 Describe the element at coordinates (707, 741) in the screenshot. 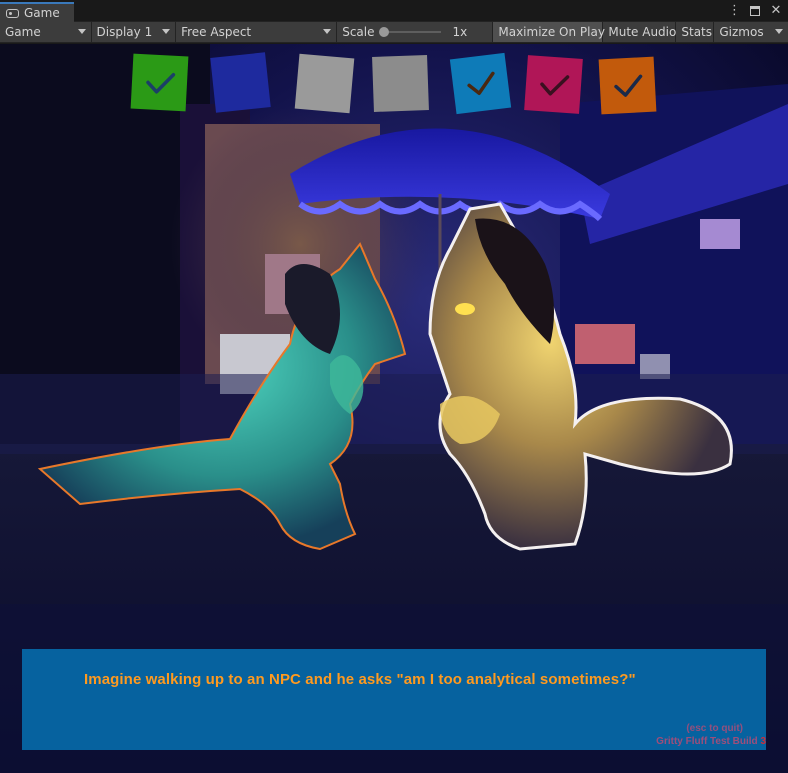

I see `build-name: Gritty Fluff Test Build` at that location.